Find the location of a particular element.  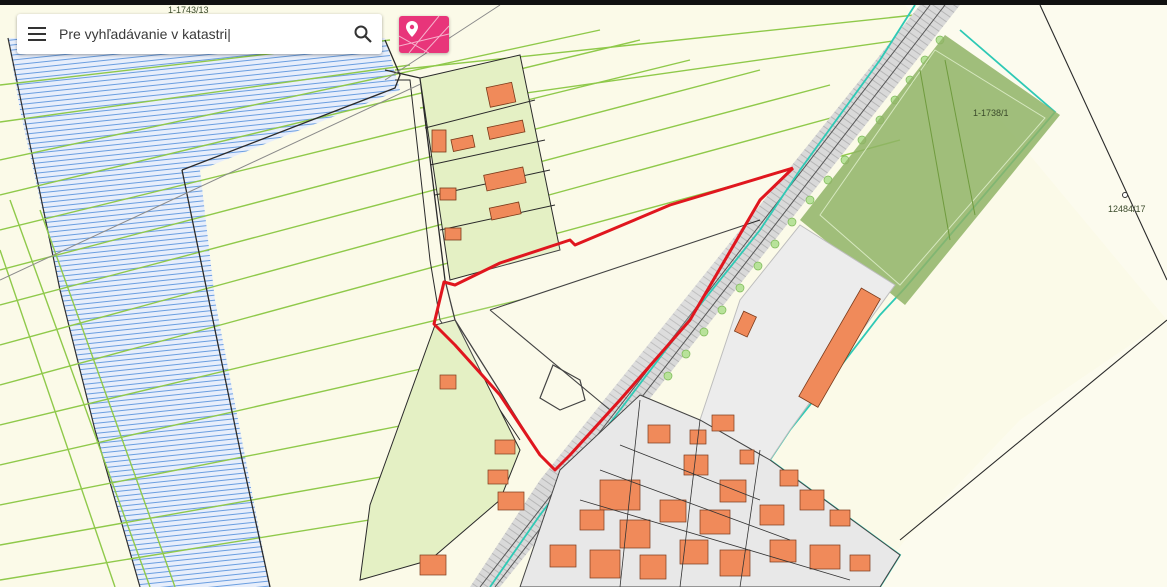

map-layer-button is located at coordinates (424, 34).